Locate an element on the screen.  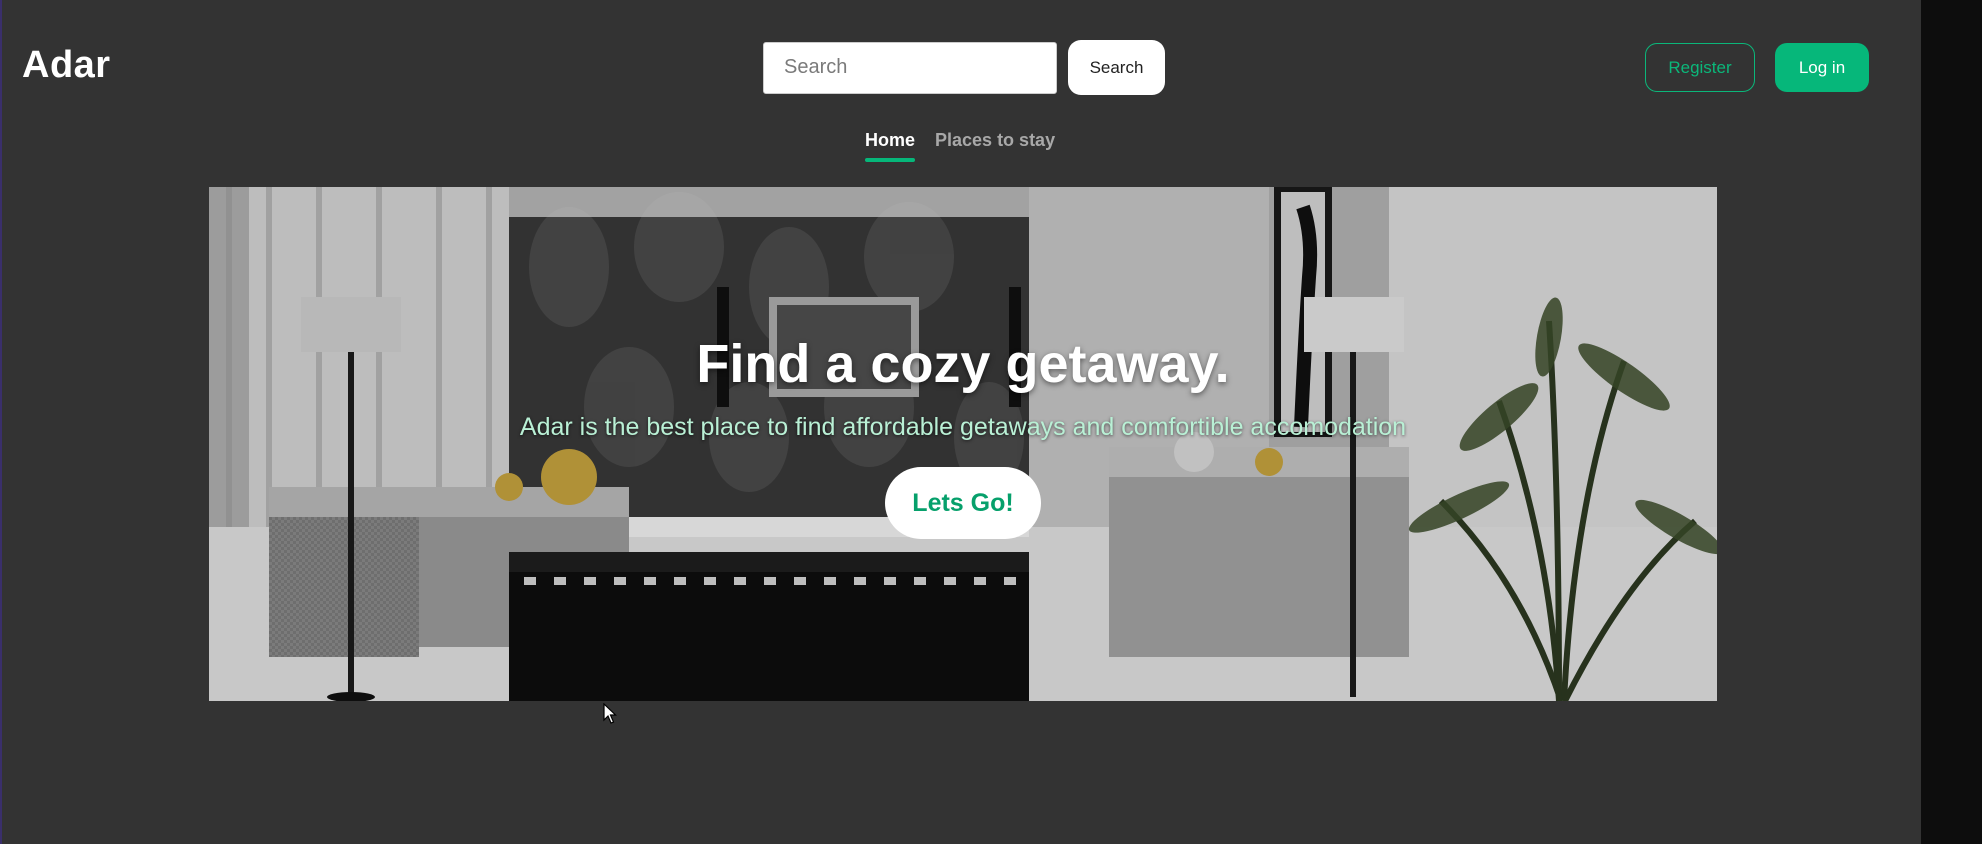
search-button: Search is located at coordinates (1116, 67).